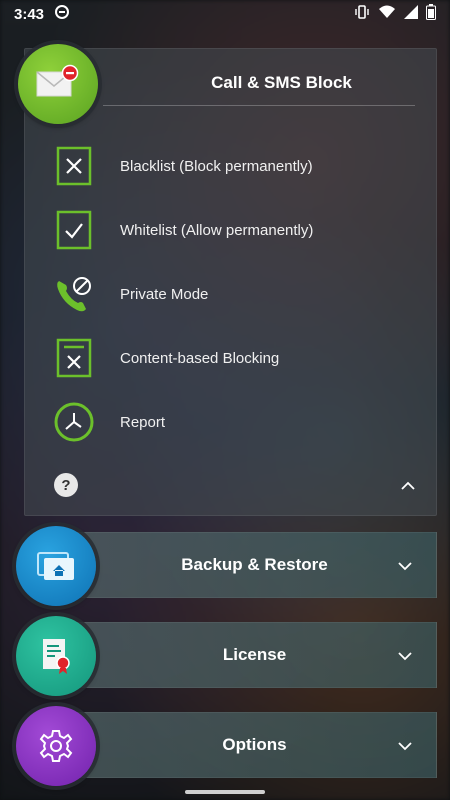  I want to click on chevron-up-icon, so click(408, 486).